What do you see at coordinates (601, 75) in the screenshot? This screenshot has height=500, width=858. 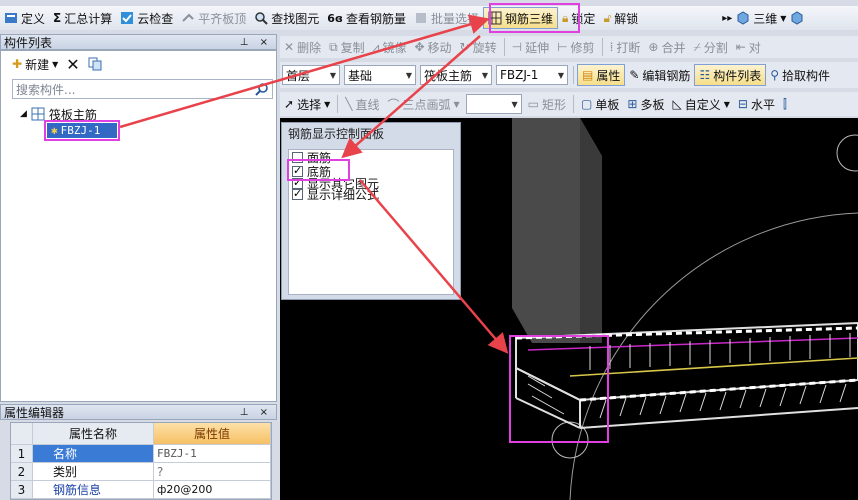 I see `properties-button: ▤ 属性` at bounding box center [601, 75].